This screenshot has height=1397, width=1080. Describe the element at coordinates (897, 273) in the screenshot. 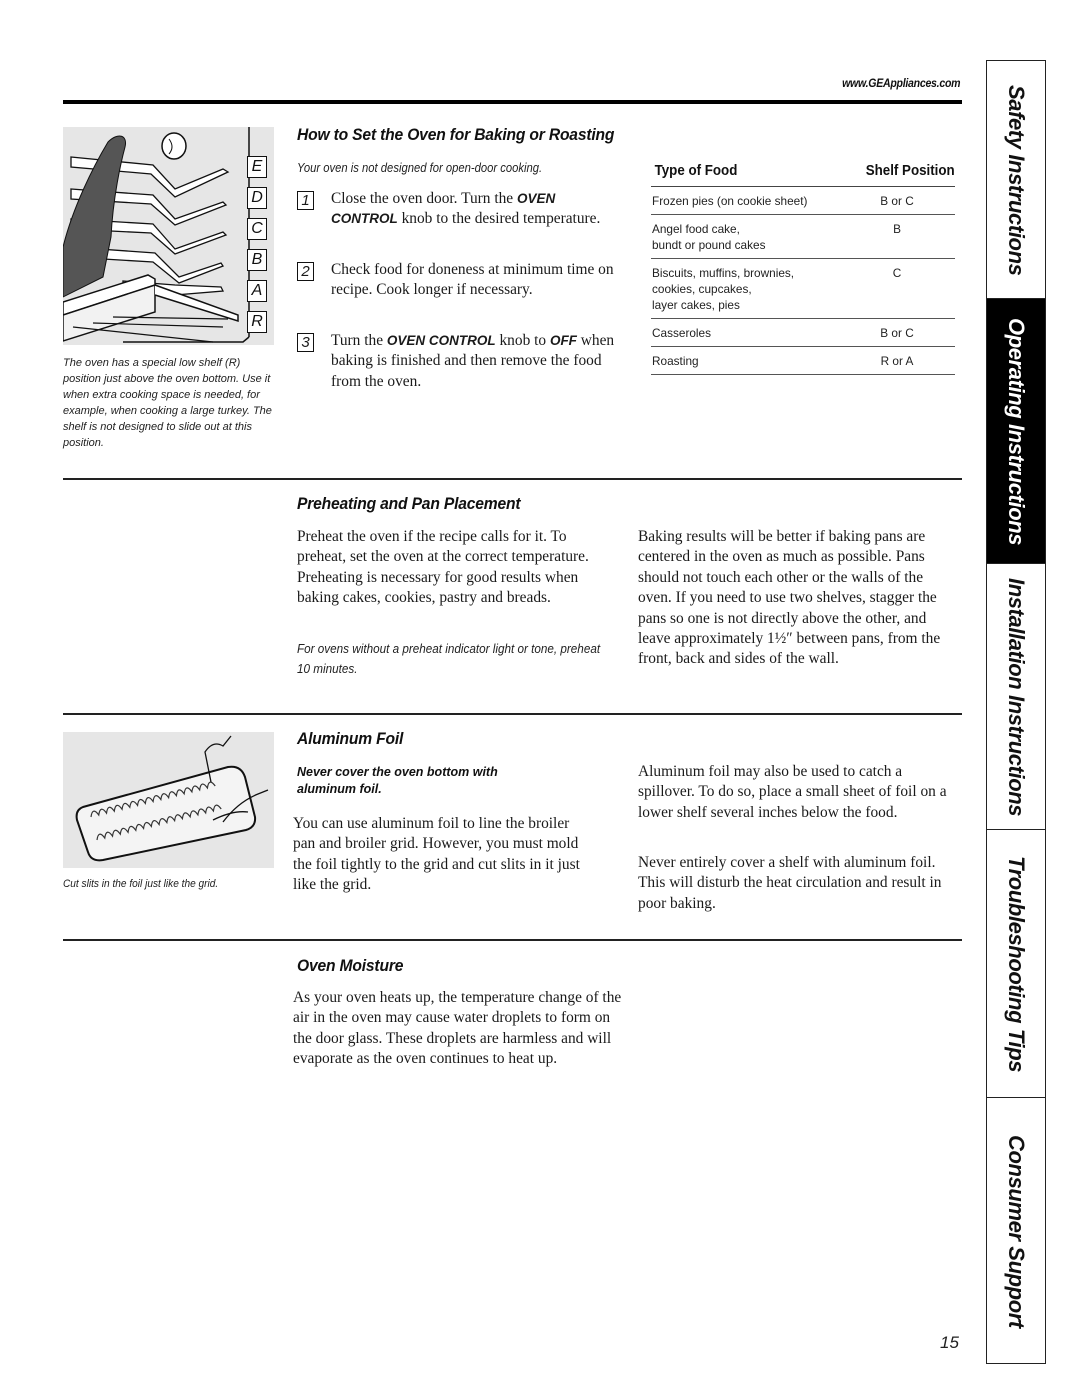

I see `shelf-position-cell: C` at that location.